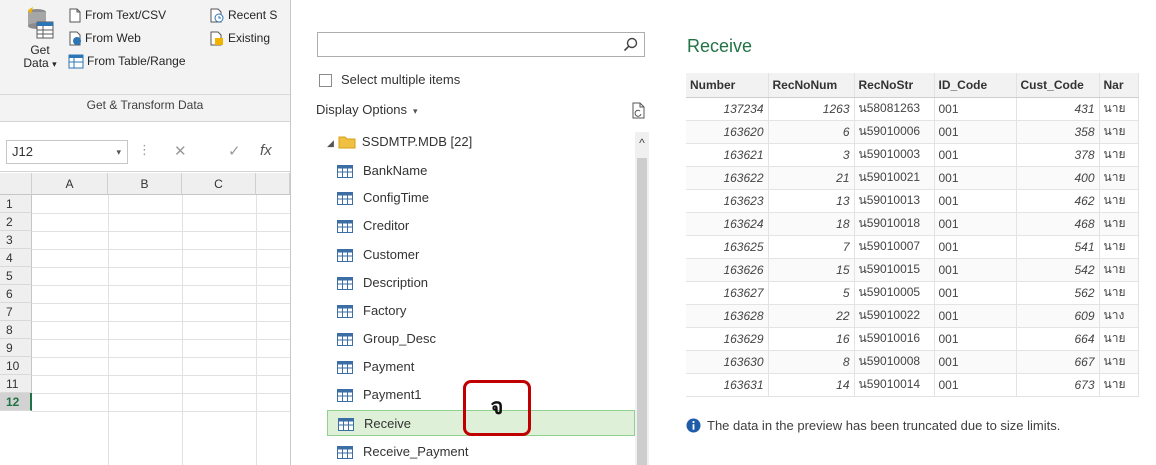 This screenshot has height=465, width=1156. Describe the element at coordinates (727, 339) in the screenshot. I see `table-cell: 163629` at that location.